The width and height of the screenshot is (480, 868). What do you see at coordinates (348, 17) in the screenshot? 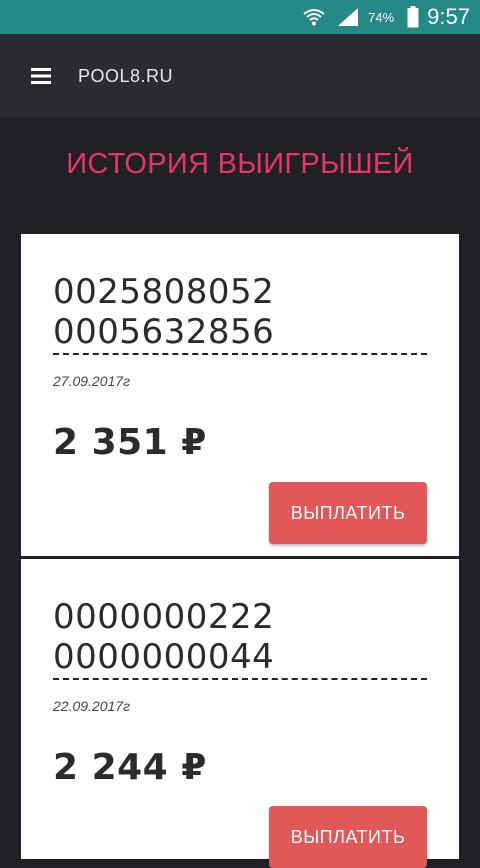
I see `signal-icon` at bounding box center [348, 17].